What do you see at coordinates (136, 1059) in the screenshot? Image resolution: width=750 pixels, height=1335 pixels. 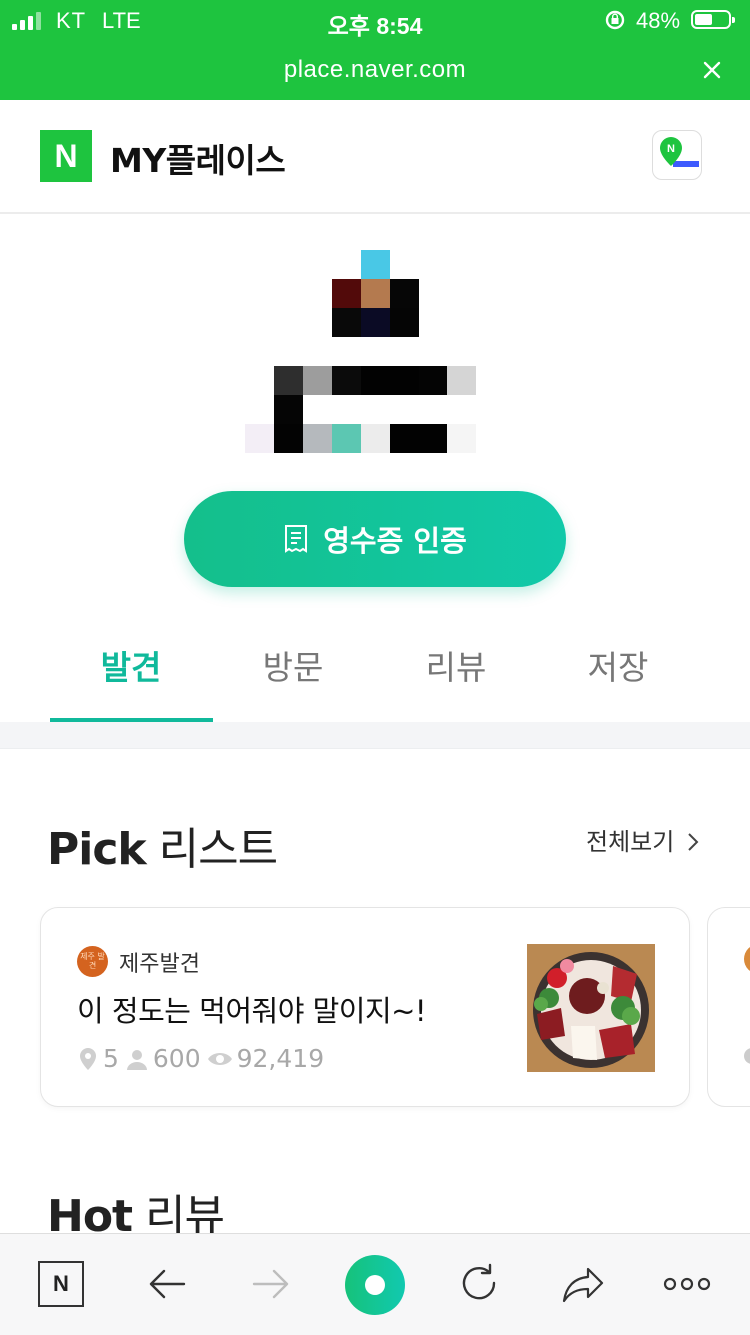 I see `person-icon` at bounding box center [136, 1059].